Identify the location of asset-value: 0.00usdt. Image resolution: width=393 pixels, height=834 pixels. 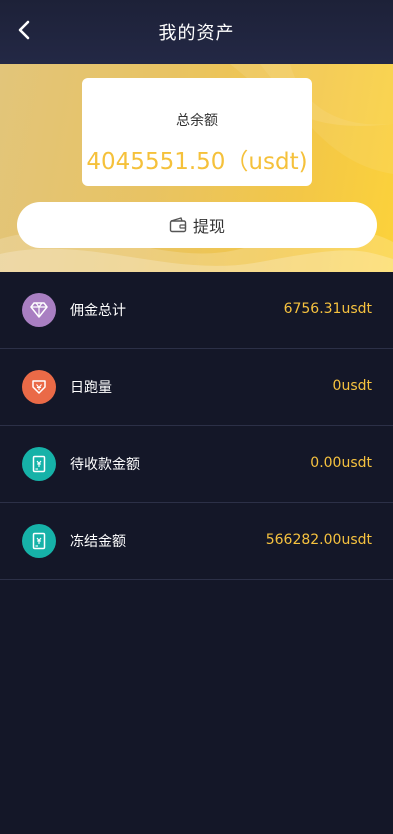
(341, 463).